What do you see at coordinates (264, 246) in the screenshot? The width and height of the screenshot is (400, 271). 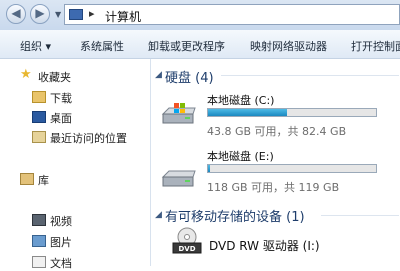 I see `drive-dvd-name: DVD RW 驱动器 (I:)` at bounding box center [264, 246].